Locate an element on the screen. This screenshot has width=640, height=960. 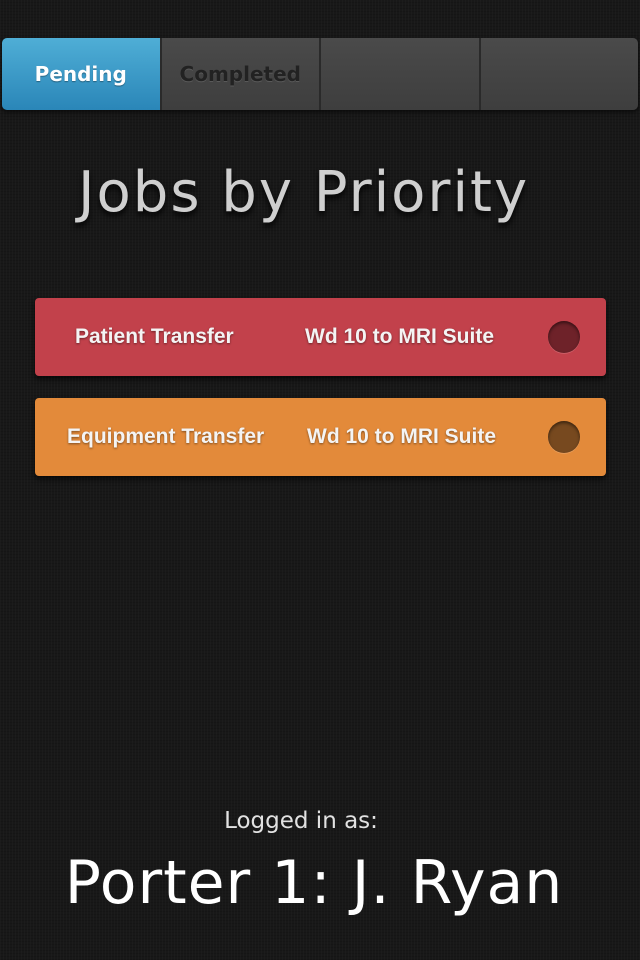
job-card-equipment-transfer: Equipment Transfer Wd 10 to MRI Suite is located at coordinates (320, 437).